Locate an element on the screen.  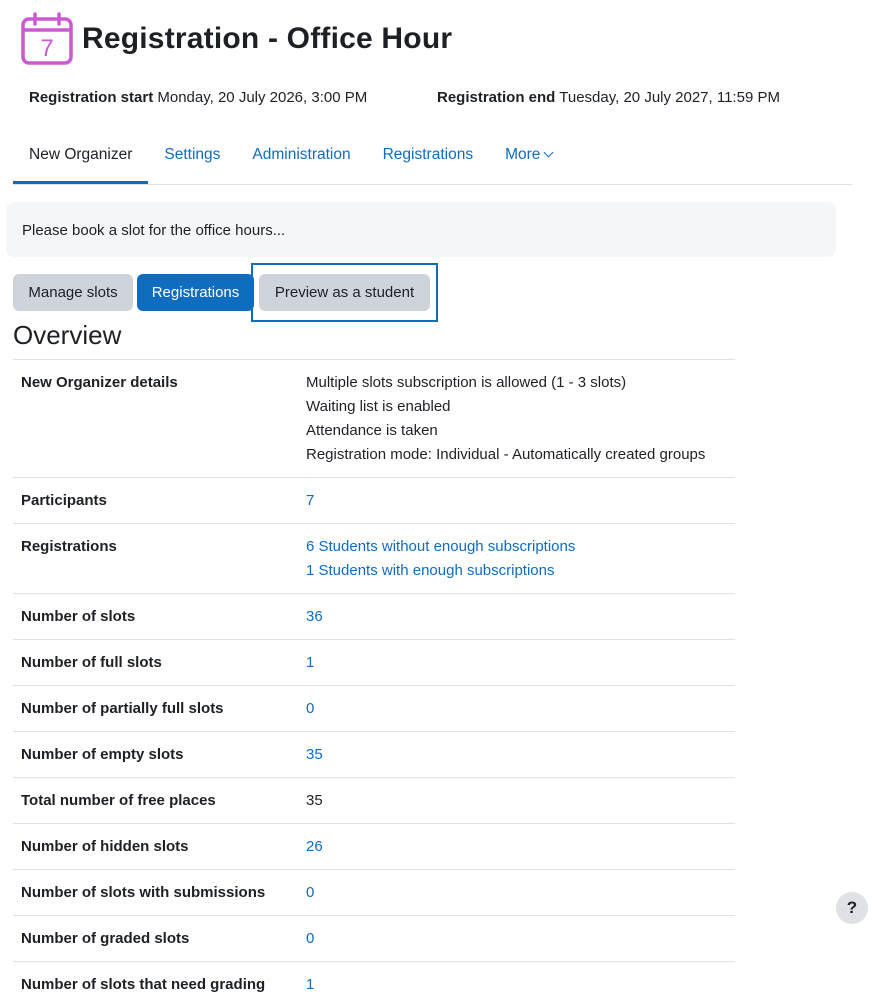
participants-link: 7 is located at coordinates (516, 501).